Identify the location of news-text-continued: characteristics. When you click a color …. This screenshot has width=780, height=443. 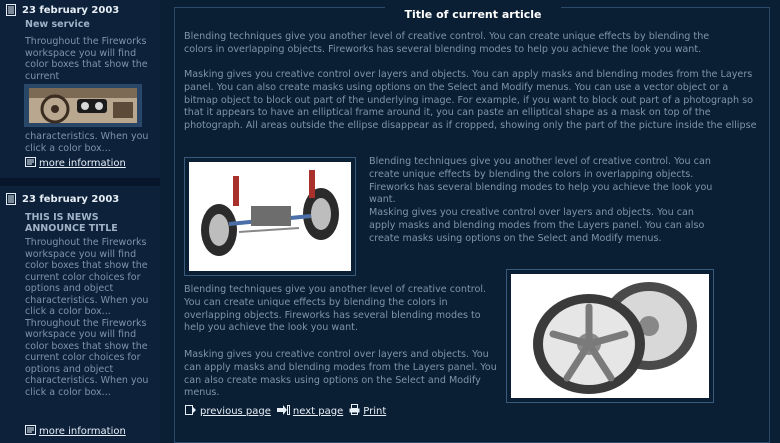
(87, 142).